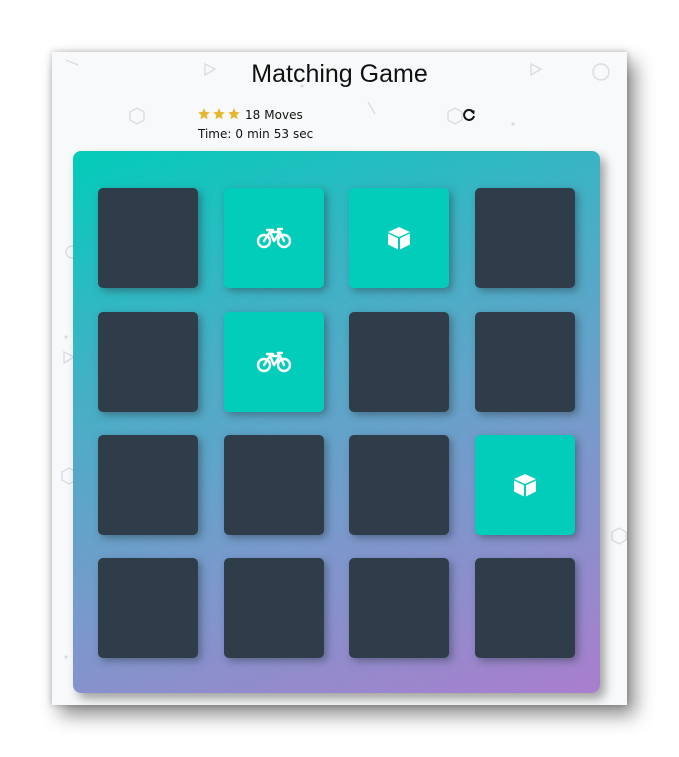 The height and width of the screenshot is (757, 679). What do you see at coordinates (215, 134) in the screenshot?
I see `timer-label: Time:` at bounding box center [215, 134].